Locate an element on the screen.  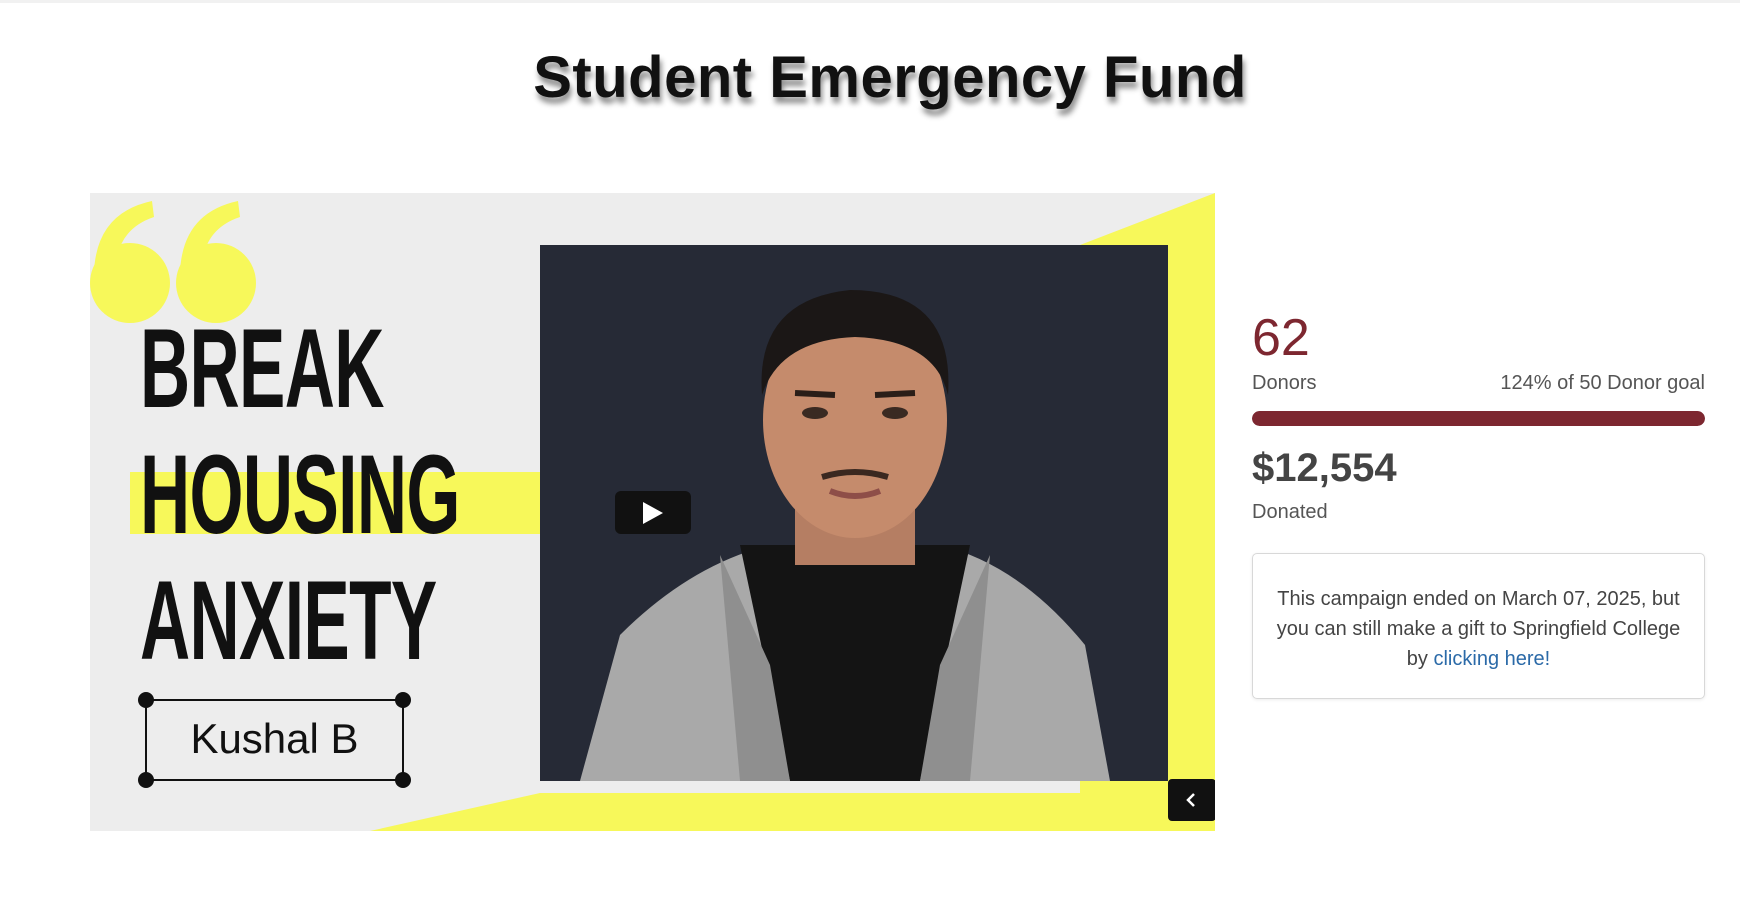
chevron-left-icon is located at coordinates (1190, 800).